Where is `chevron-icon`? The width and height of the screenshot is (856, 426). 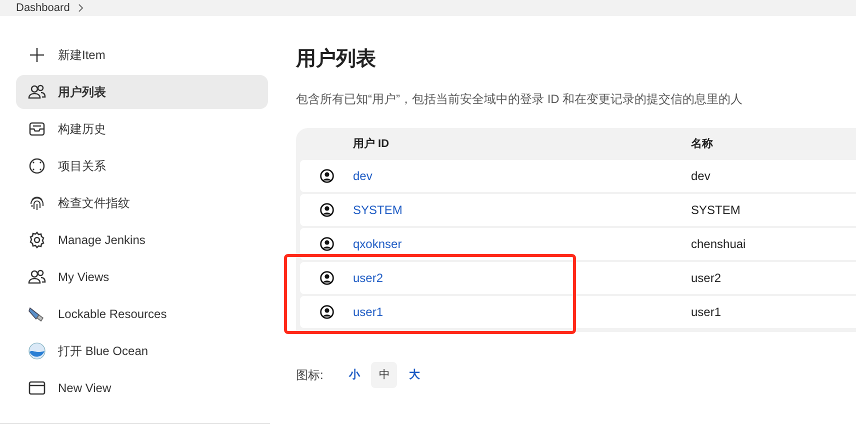
chevron-icon is located at coordinates (81, 8).